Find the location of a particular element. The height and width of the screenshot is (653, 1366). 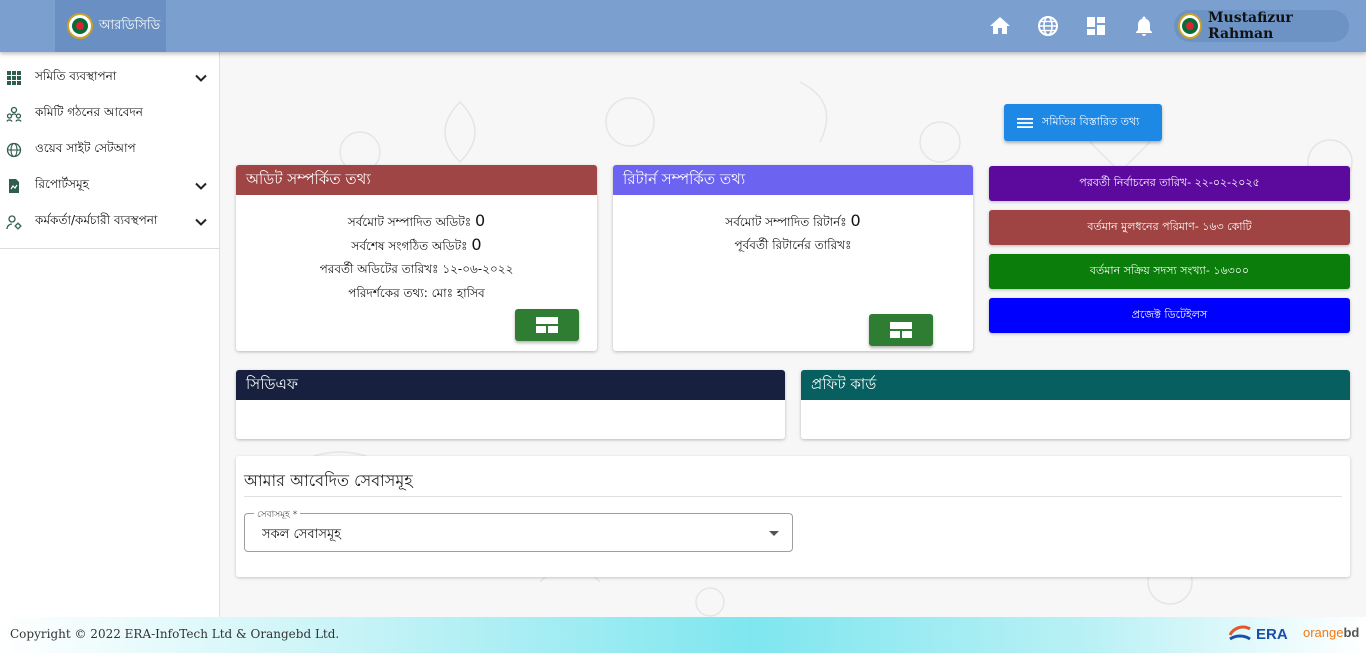

profit-card-title: প্রফিট কার্ড is located at coordinates (1075, 385).